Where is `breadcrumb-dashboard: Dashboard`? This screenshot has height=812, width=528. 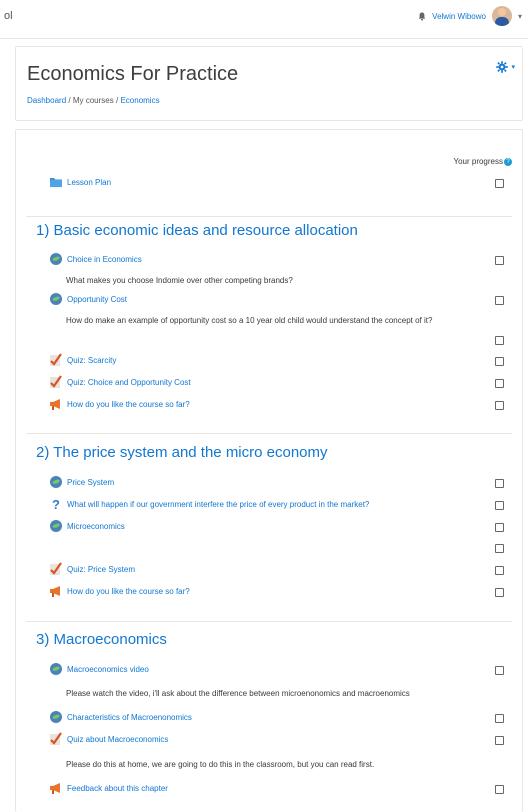 breadcrumb-dashboard: Dashboard is located at coordinates (46, 100).